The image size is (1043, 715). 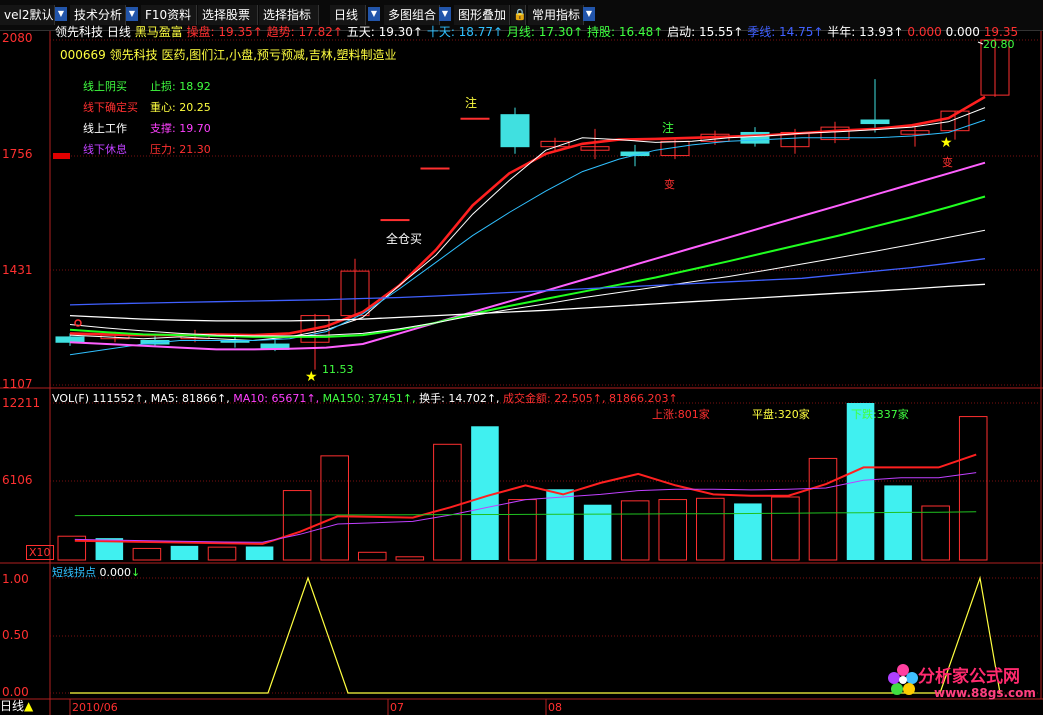 What do you see at coordinates (17, 38) in the screenshot?
I see `price-axis-top: 2080` at bounding box center [17, 38].